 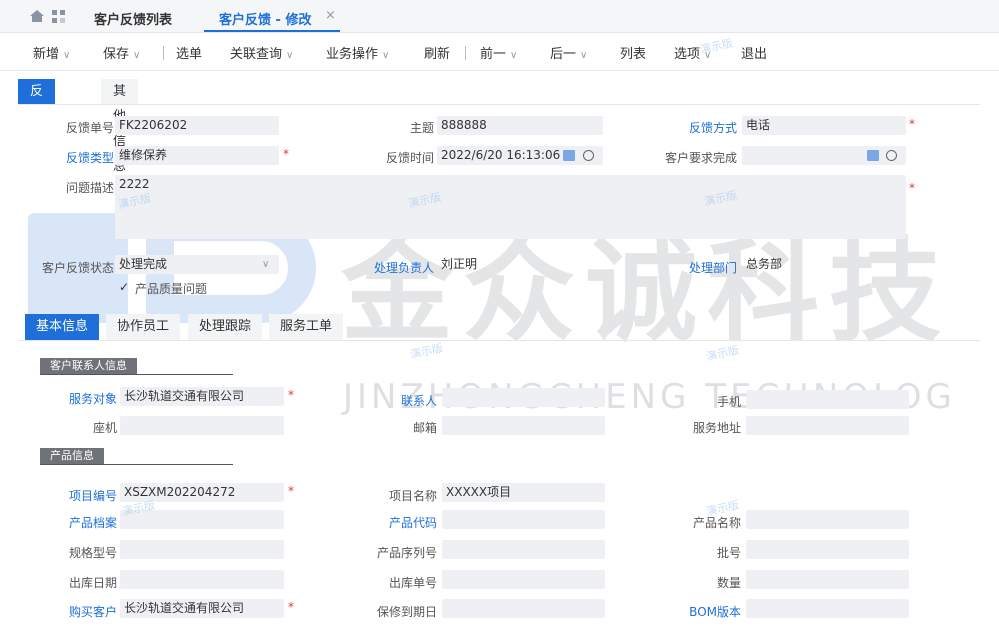 I want to click on dept-label: 处理部门, so click(x=700, y=267).